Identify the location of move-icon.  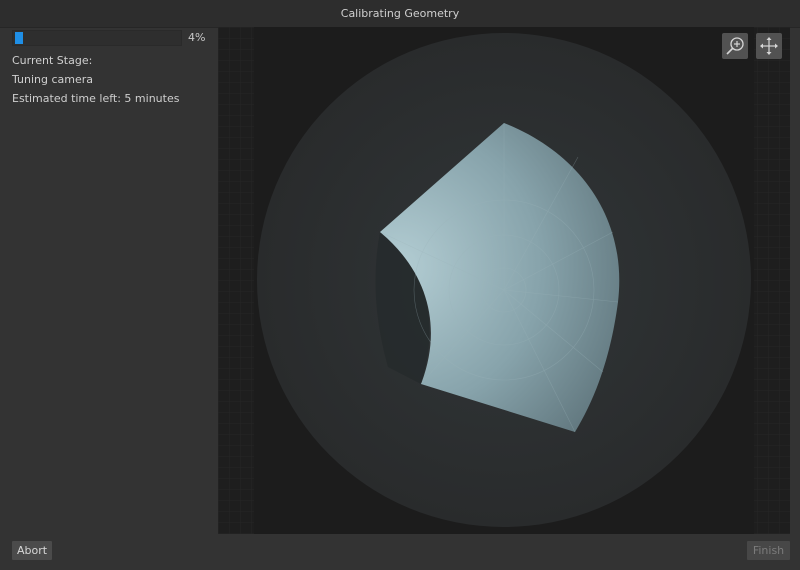
(769, 46).